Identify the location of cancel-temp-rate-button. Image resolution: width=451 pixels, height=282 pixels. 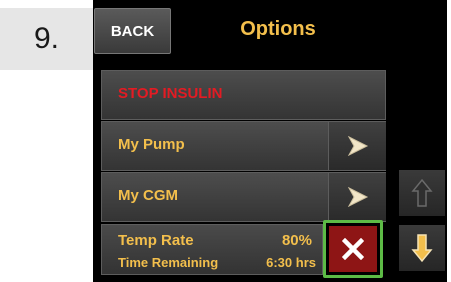
(353, 249).